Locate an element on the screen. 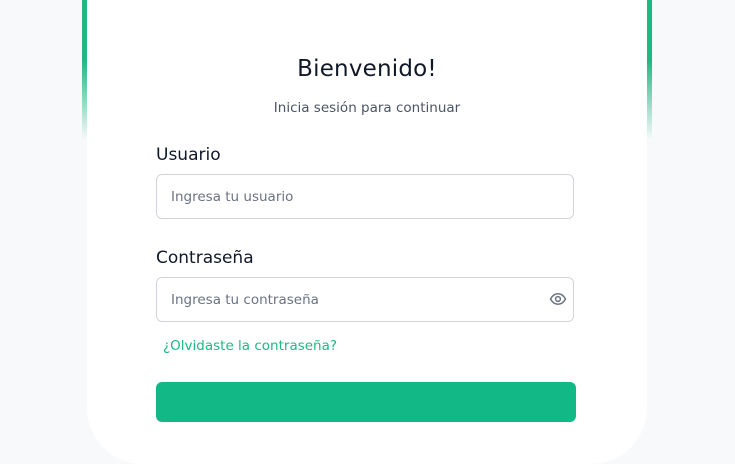 The image size is (735, 464). username-field is located at coordinates (365, 196).